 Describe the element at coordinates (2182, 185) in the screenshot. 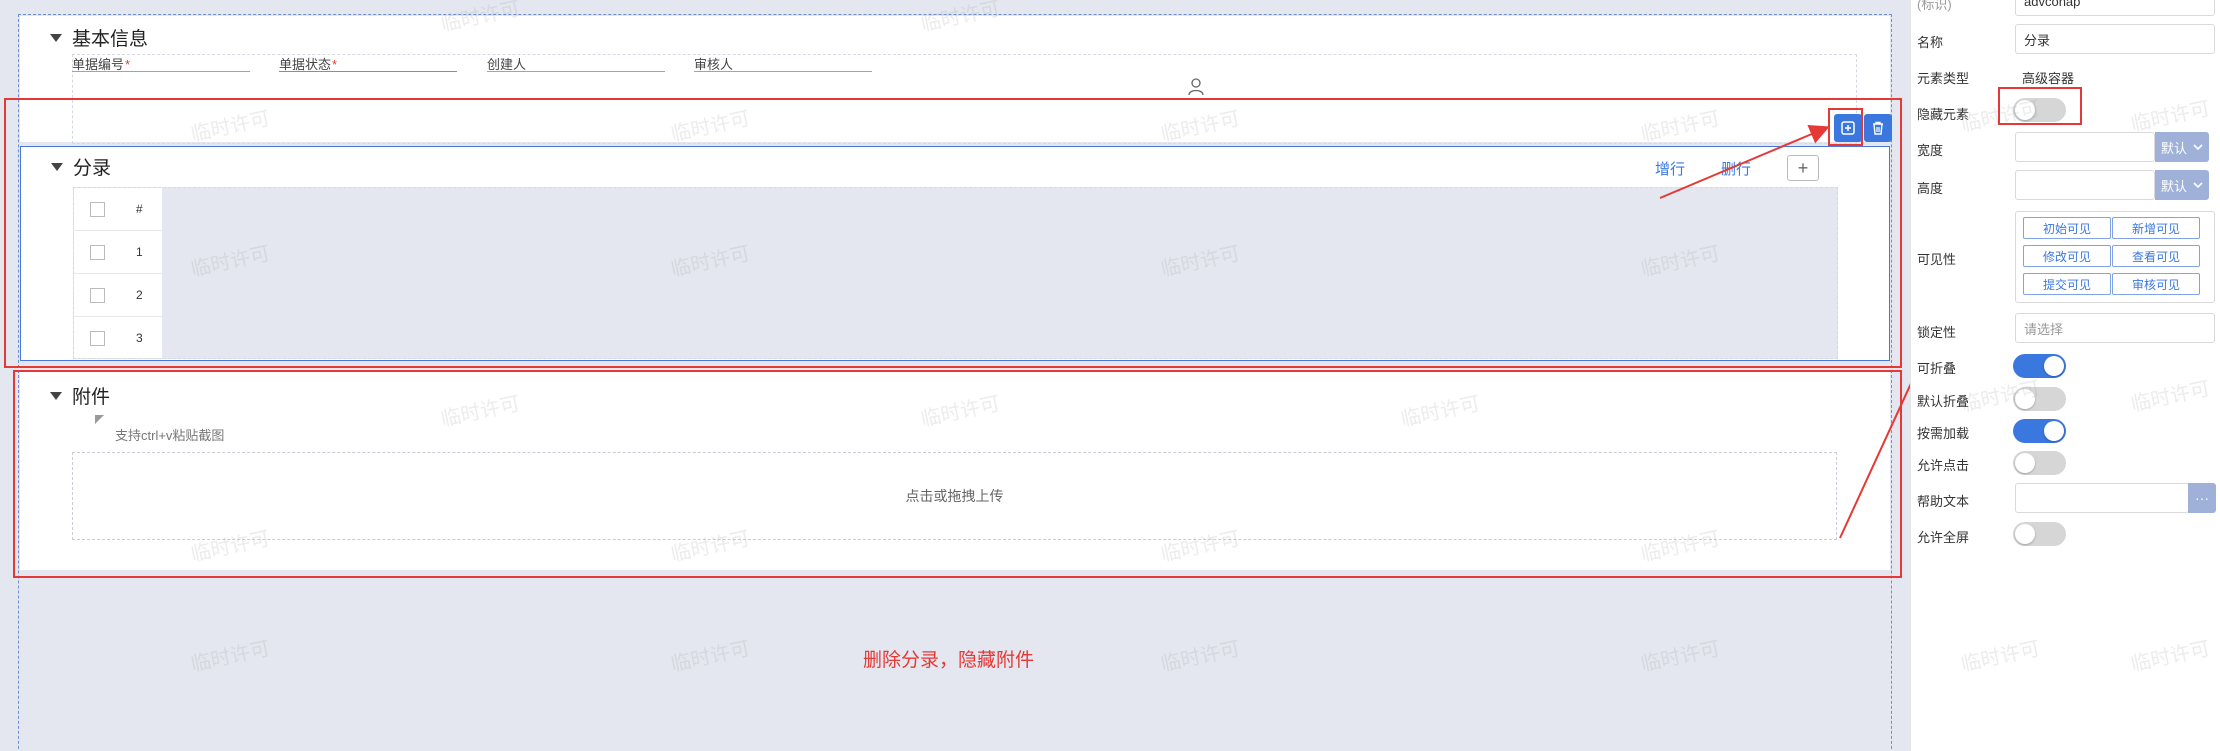

I see `height-select: 默认` at that location.